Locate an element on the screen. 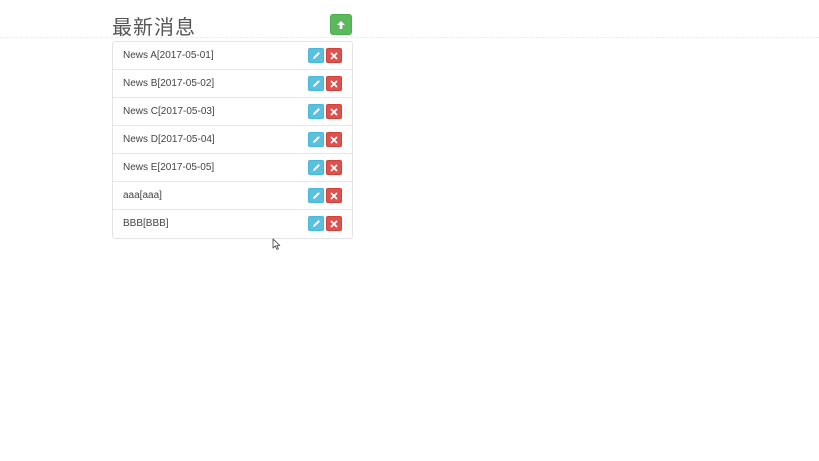  list-item: aaa[aaa] is located at coordinates (232, 196).